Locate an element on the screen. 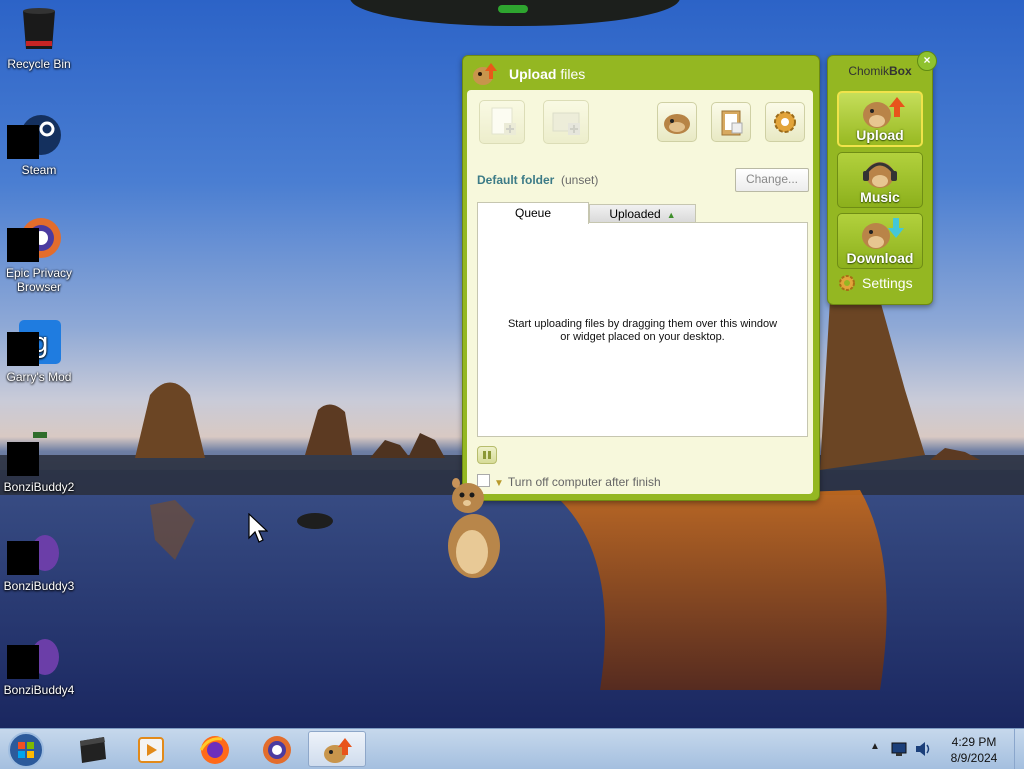  chomik-headphones-icon is located at coordinates (880, 175).